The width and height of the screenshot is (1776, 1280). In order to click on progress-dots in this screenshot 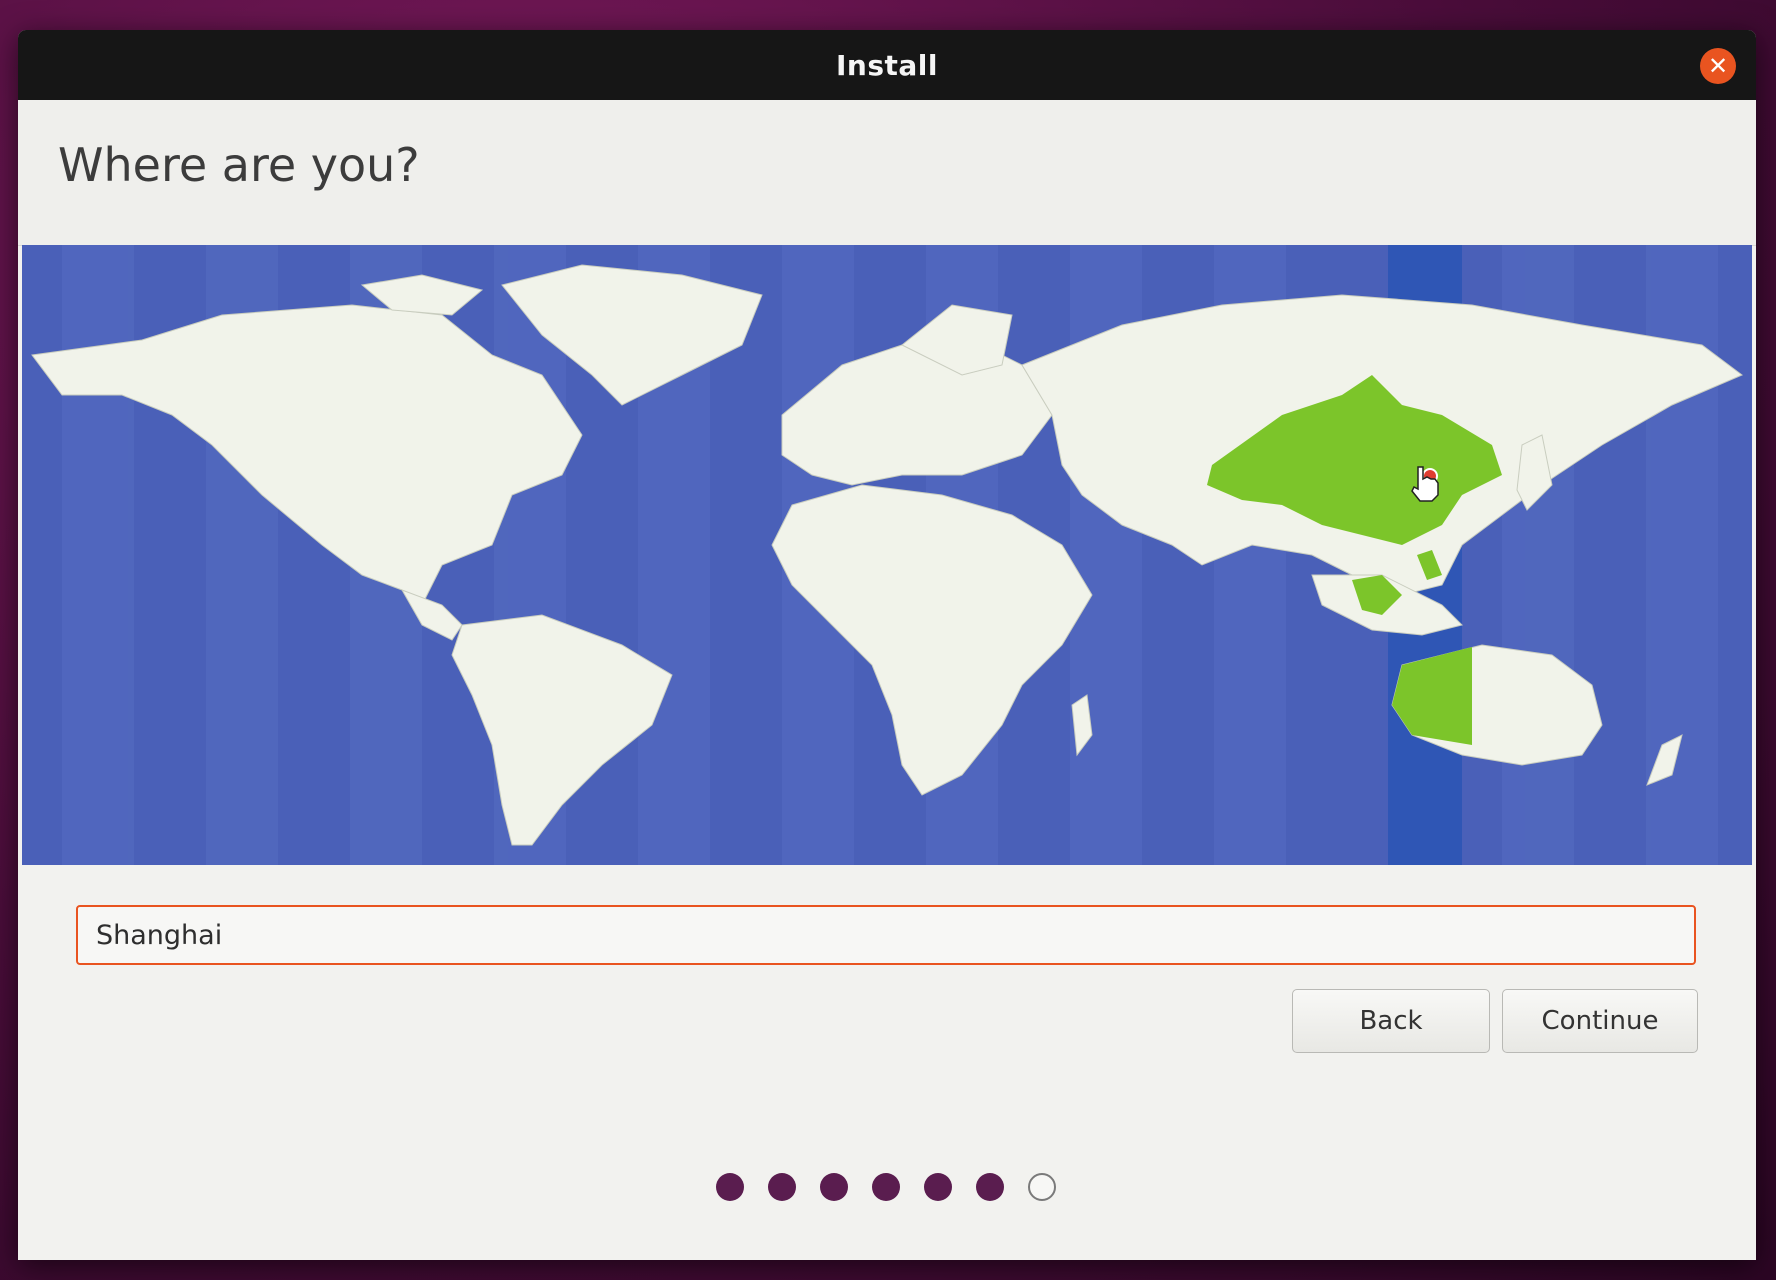, I will do `click(886, 1187)`.